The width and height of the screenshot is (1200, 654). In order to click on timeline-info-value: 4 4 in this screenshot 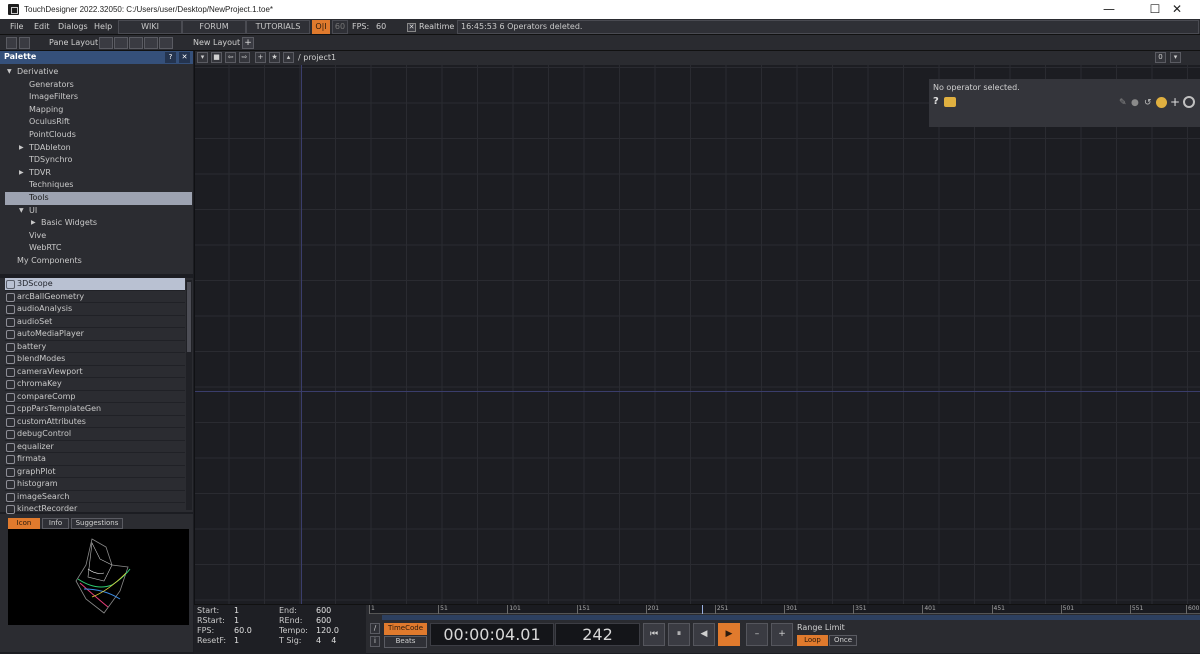, I will do `click(326, 640)`.